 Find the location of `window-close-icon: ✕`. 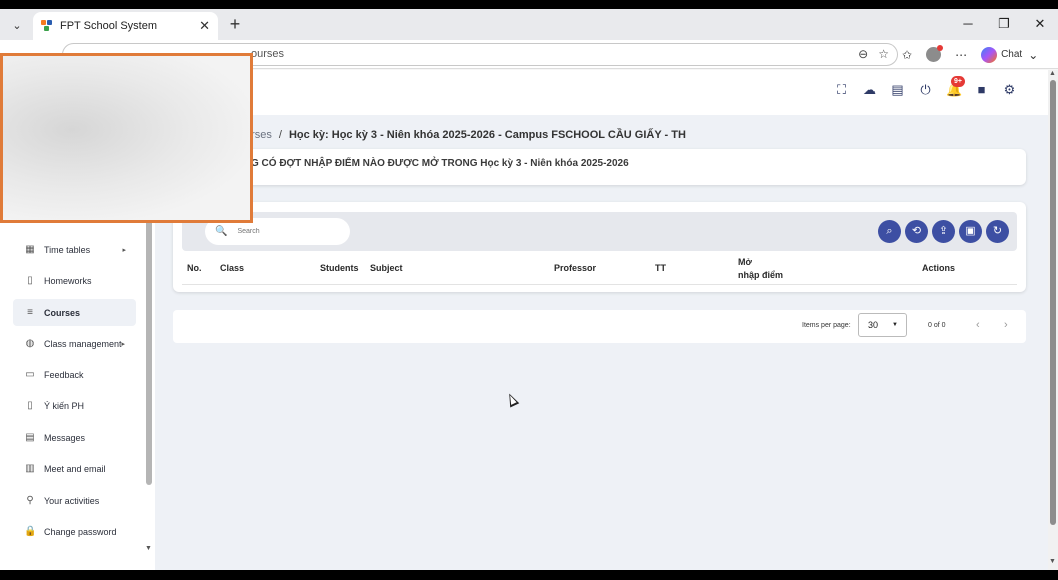

window-close-icon: ✕ is located at coordinates (1040, 24).